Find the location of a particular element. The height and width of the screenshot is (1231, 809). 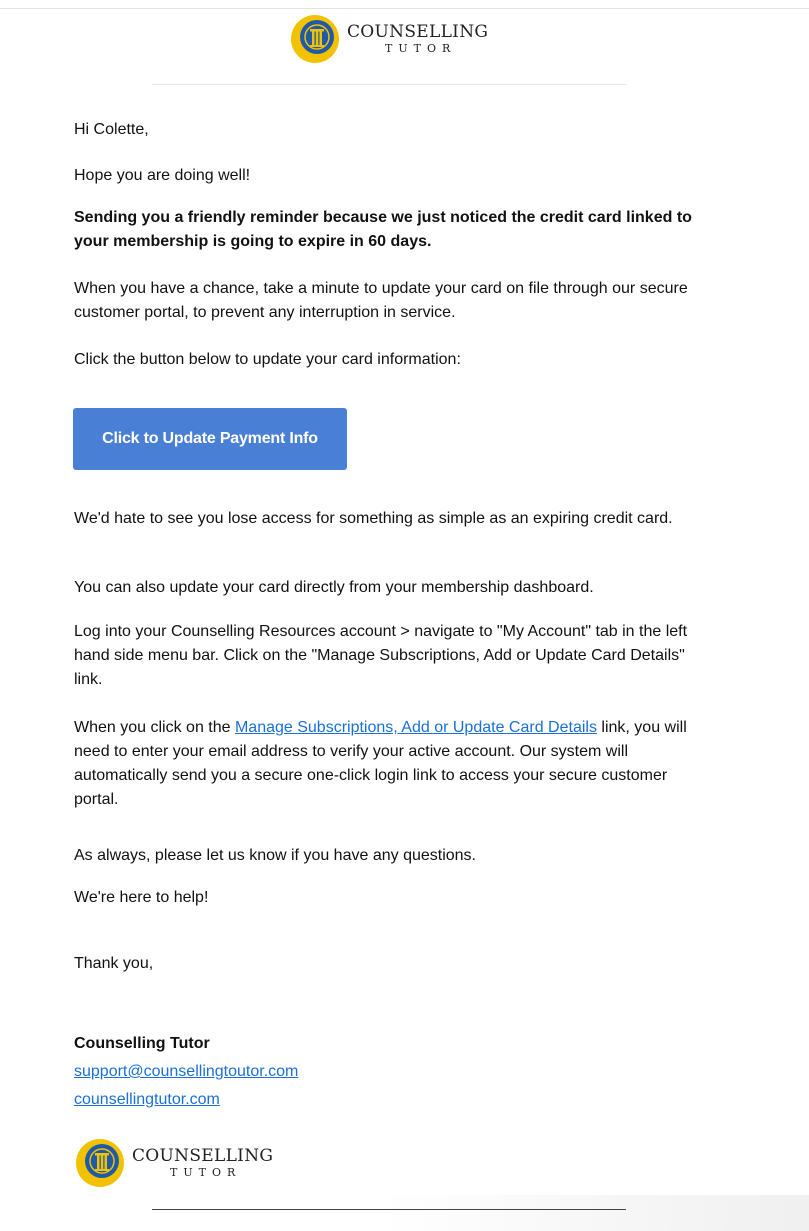

when-click-prefix: When you click on the is located at coordinates (154, 727).